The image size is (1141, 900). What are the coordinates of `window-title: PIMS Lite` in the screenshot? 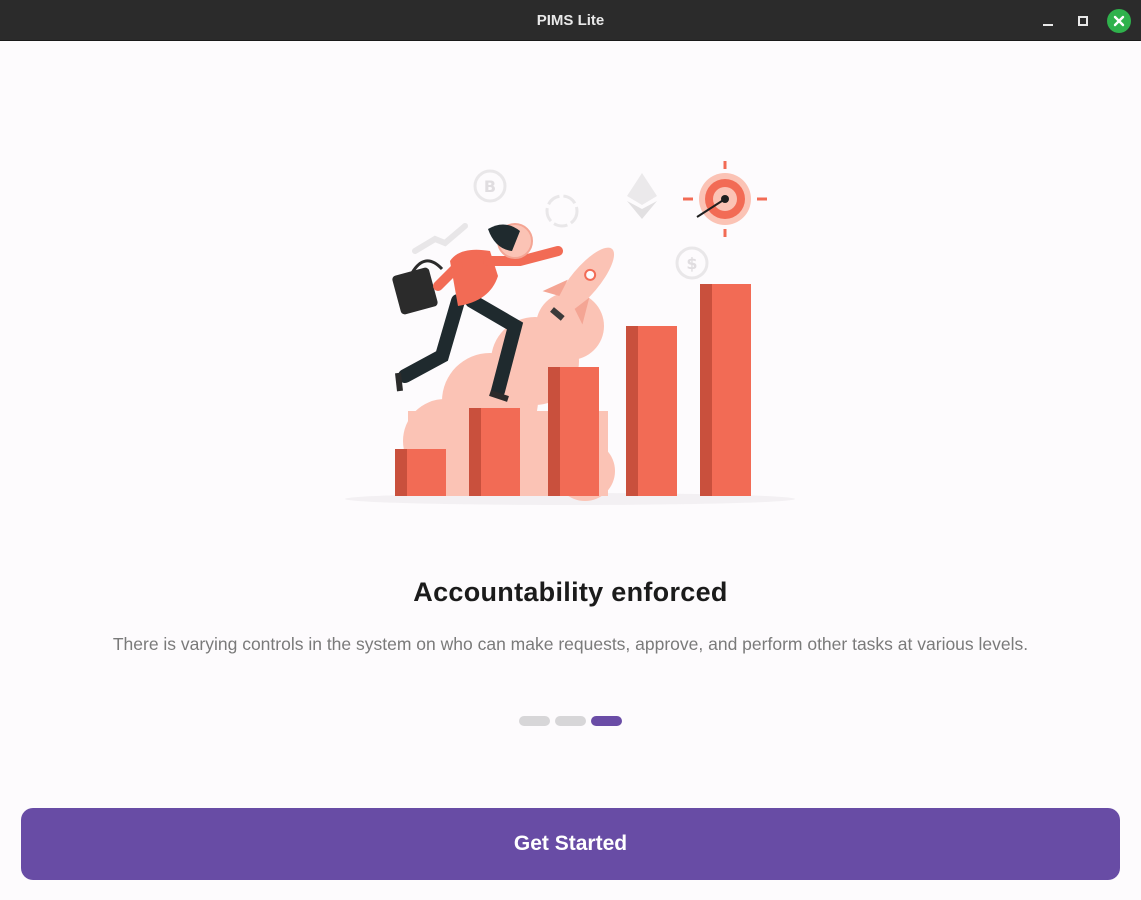 It's located at (570, 20).